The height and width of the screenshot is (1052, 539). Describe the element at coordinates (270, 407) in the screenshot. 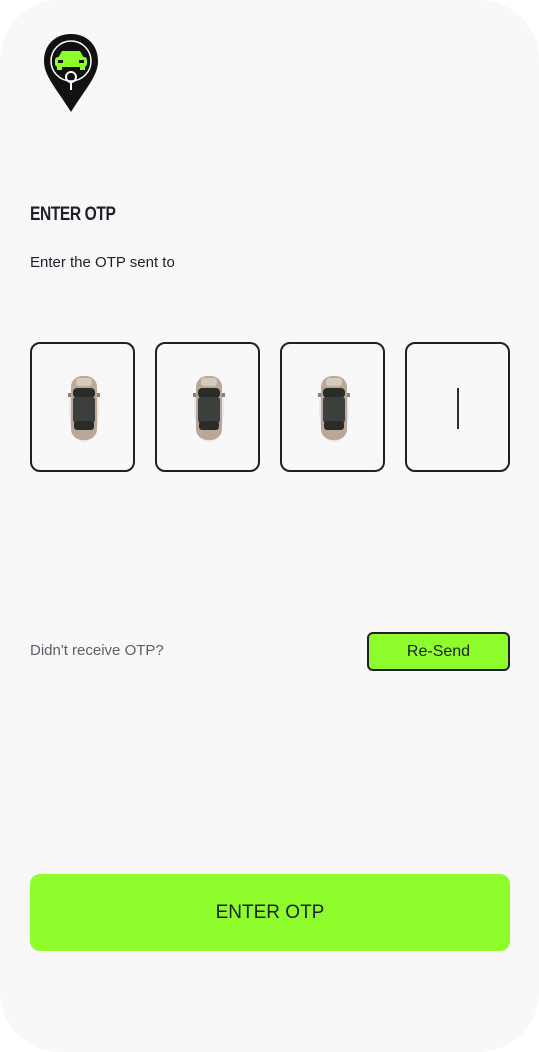

I see `otp-input-group` at that location.